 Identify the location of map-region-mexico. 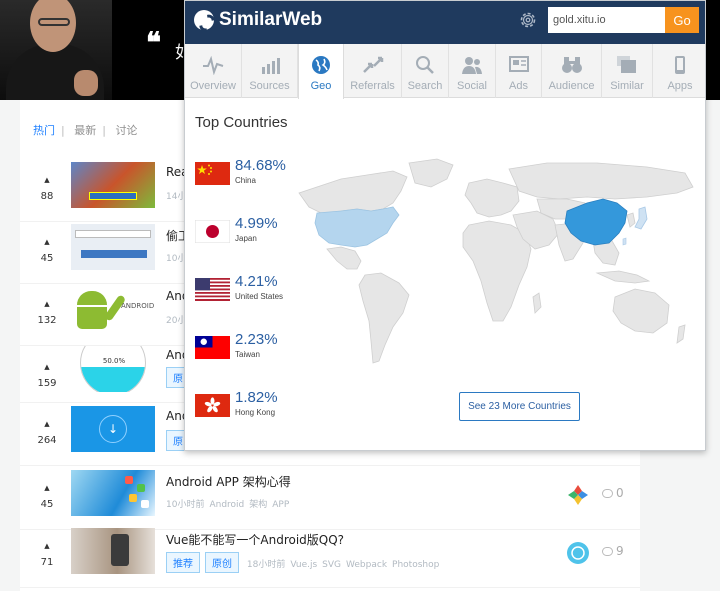
(344, 258).